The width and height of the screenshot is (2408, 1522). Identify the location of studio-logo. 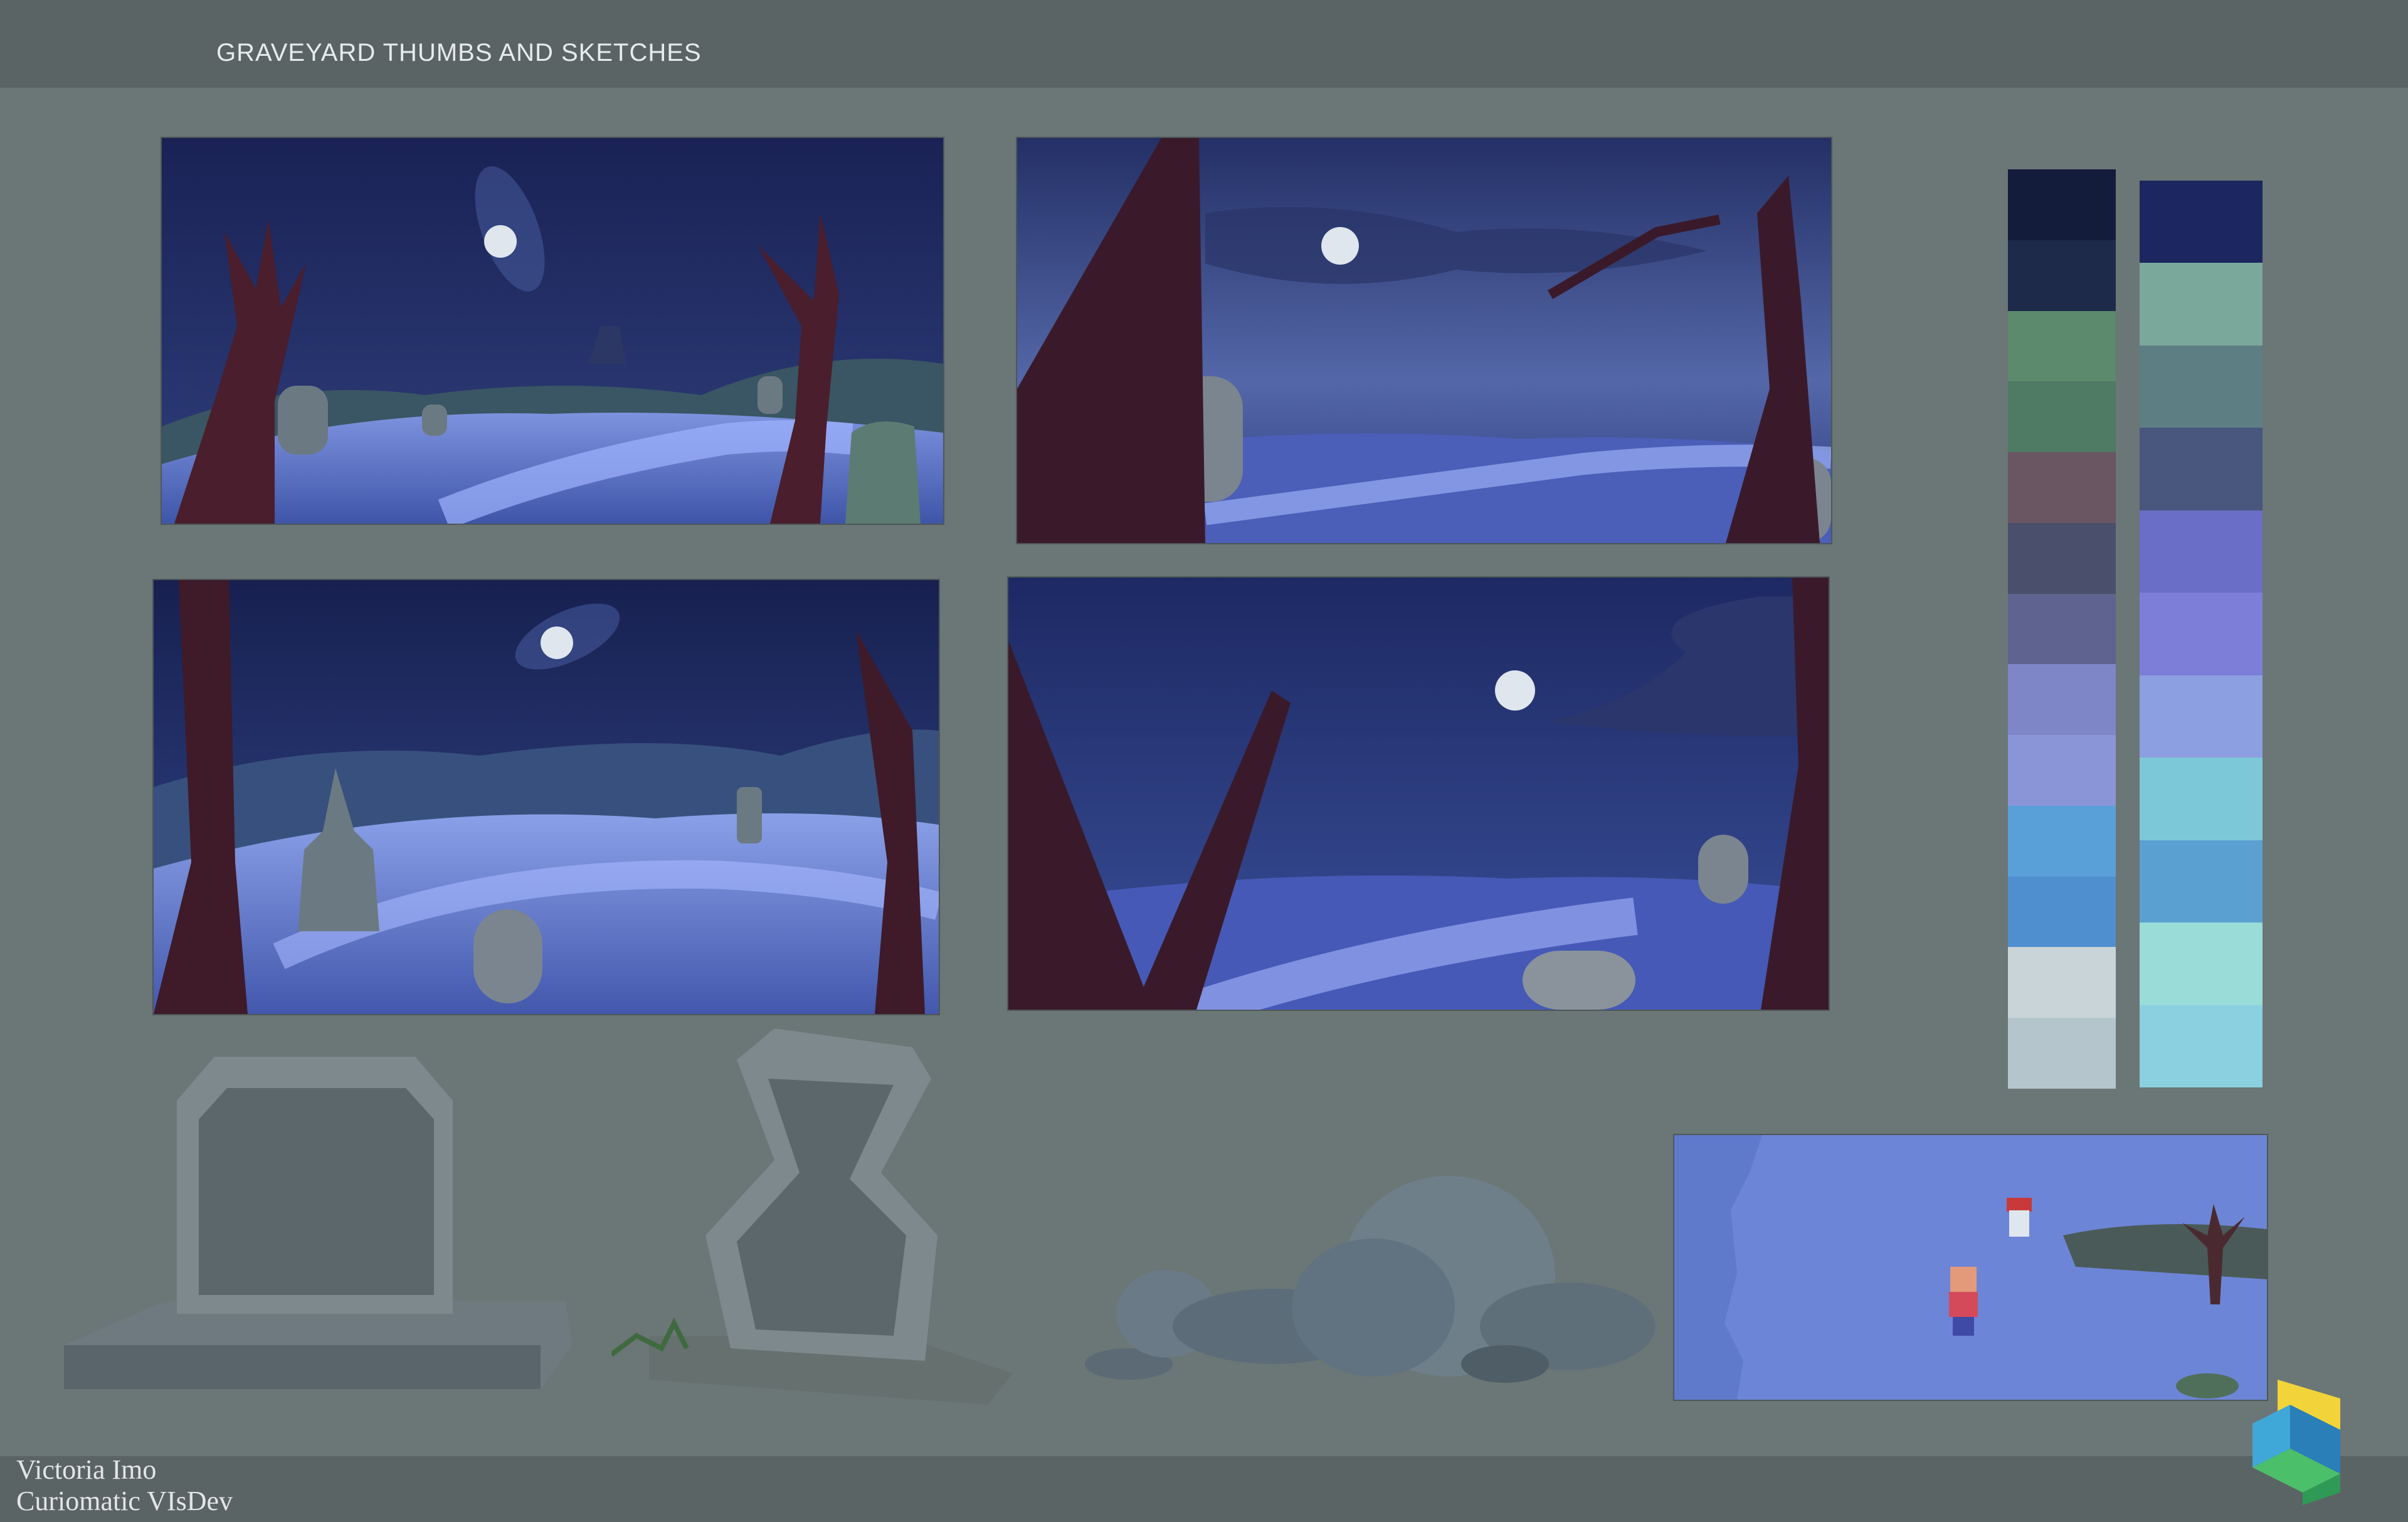
(2296, 1442).